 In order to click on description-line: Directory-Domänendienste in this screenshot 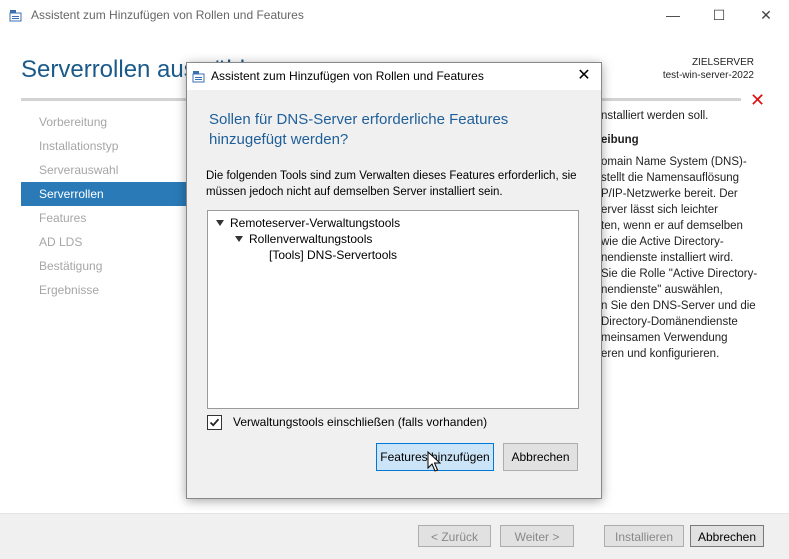, I will do `click(669, 322)`.